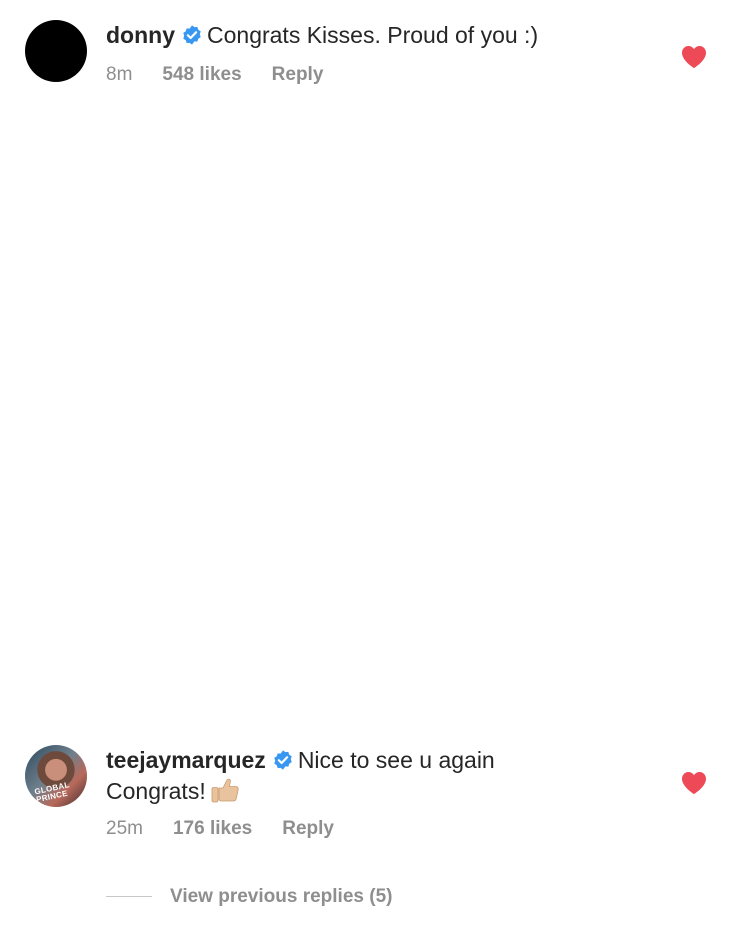  What do you see at coordinates (56, 776) in the screenshot?
I see `avatar: GLOBAL PRINCE` at bounding box center [56, 776].